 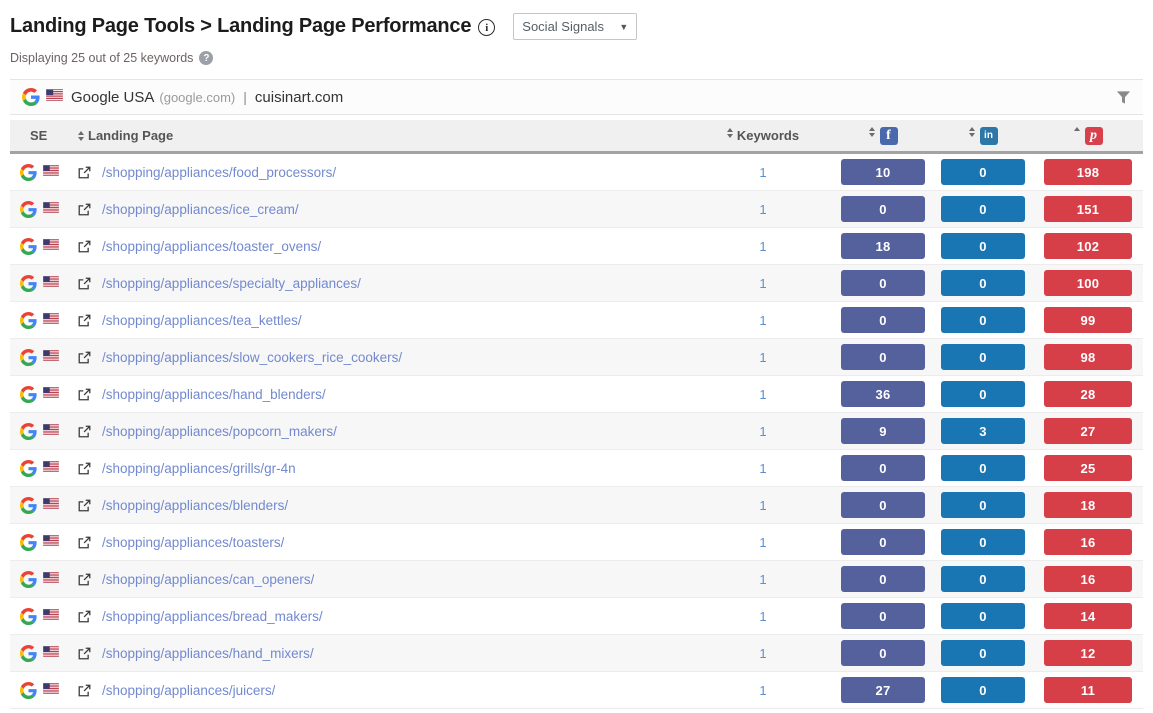 I want to click on facebook-icon: f, so click(x=888, y=135).